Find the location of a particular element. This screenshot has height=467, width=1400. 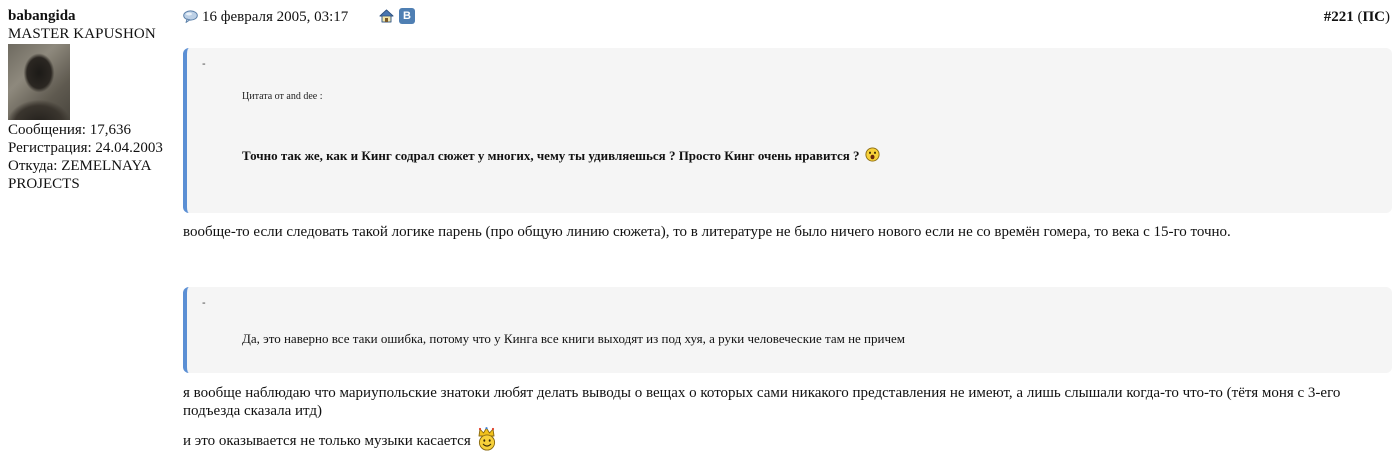

post-header: 16 февраля 2005, 03:17 B #221 (ПС) is located at coordinates (786, 18).